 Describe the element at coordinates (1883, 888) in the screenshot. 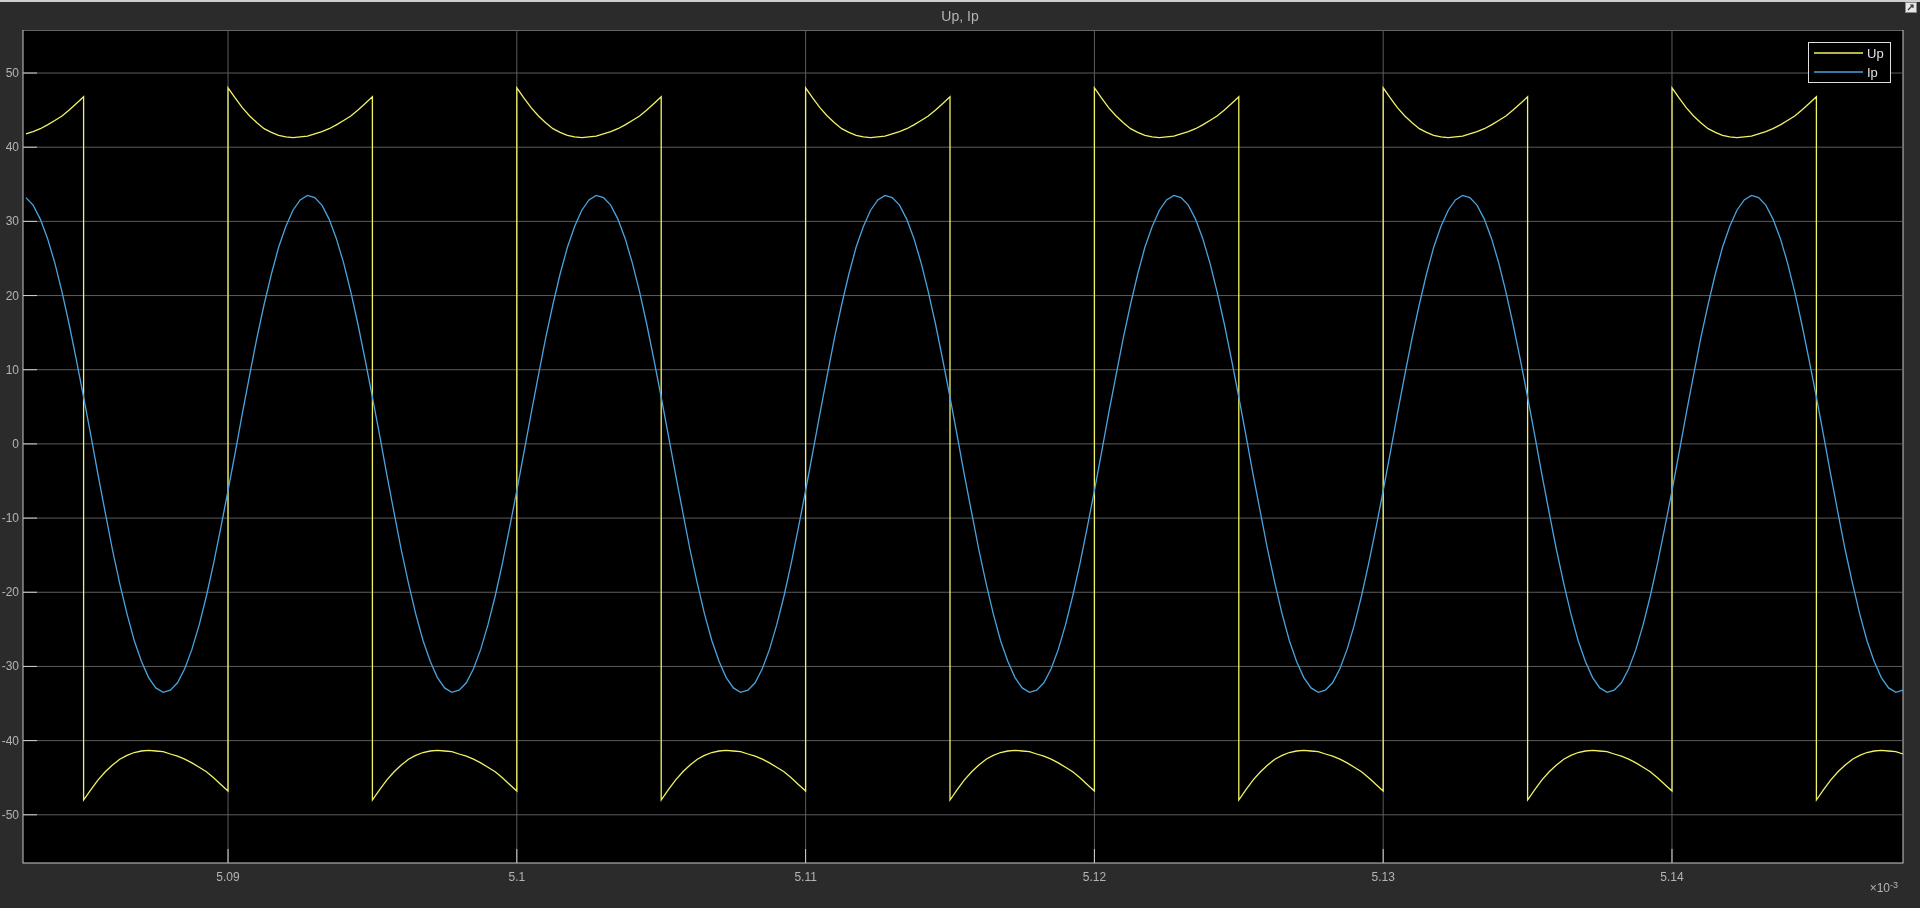

I see `axis-multiplier: ×10$^{-3}$` at that location.